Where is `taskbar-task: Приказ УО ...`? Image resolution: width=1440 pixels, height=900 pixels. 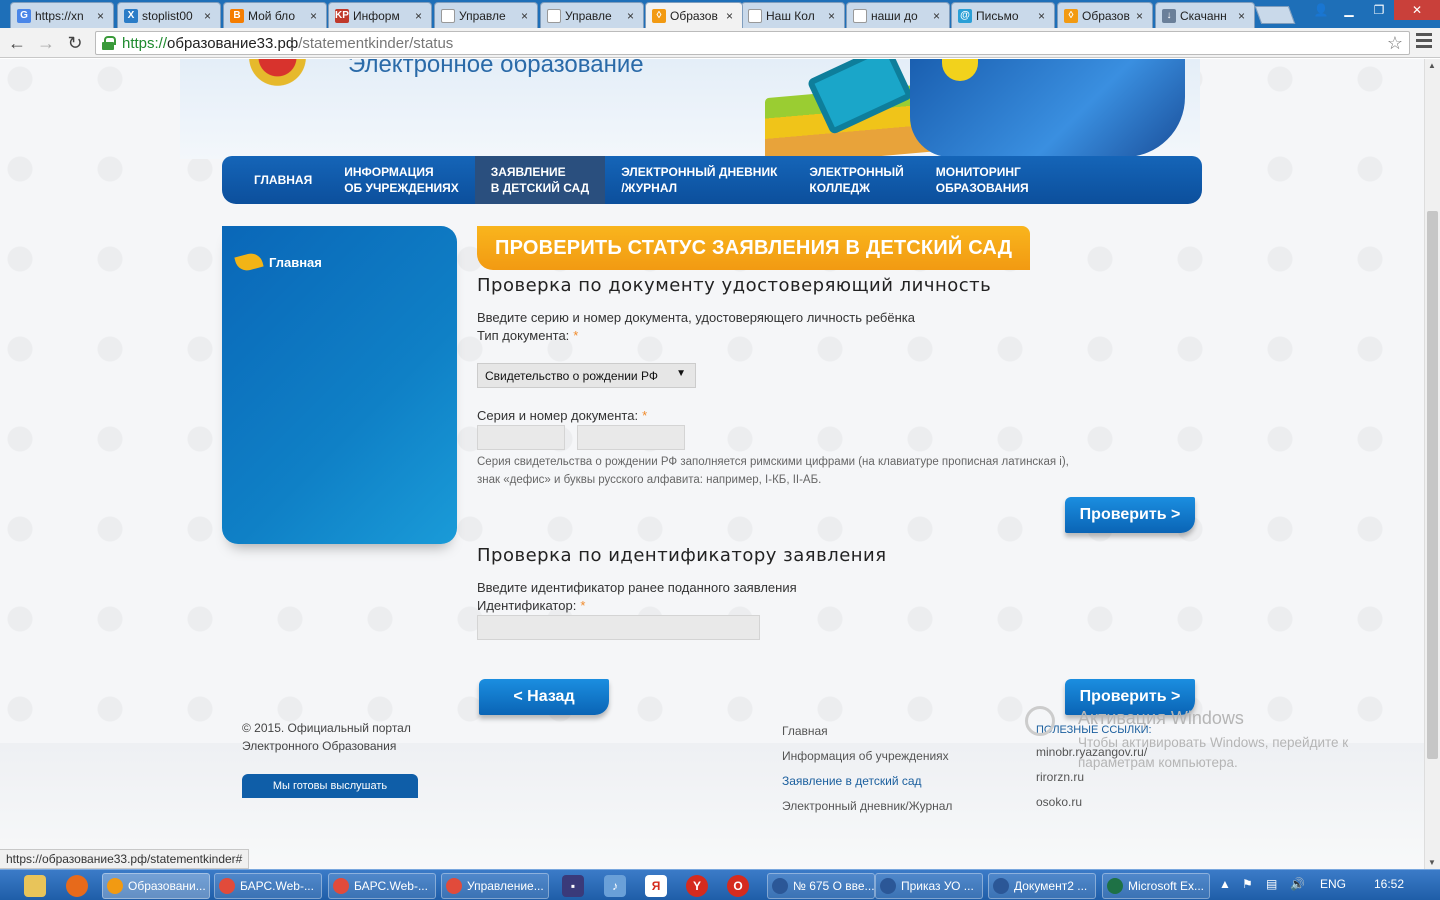
taskbar-task: Приказ УО ... is located at coordinates (929, 886).